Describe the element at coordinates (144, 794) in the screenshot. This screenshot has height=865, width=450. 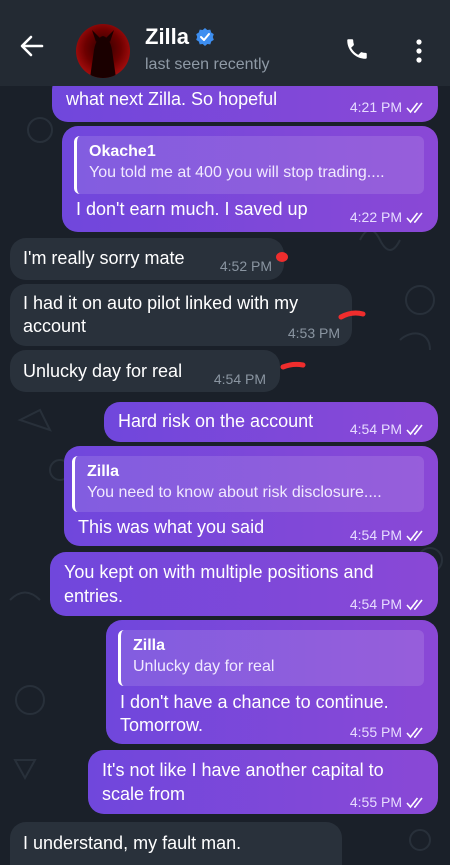
I see `message-text-line: scale from` at that location.